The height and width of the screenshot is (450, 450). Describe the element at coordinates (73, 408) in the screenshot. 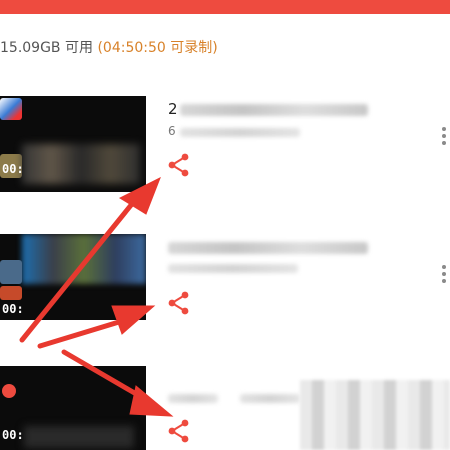

I see `recording-thumbnail-3: 00:` at that location.